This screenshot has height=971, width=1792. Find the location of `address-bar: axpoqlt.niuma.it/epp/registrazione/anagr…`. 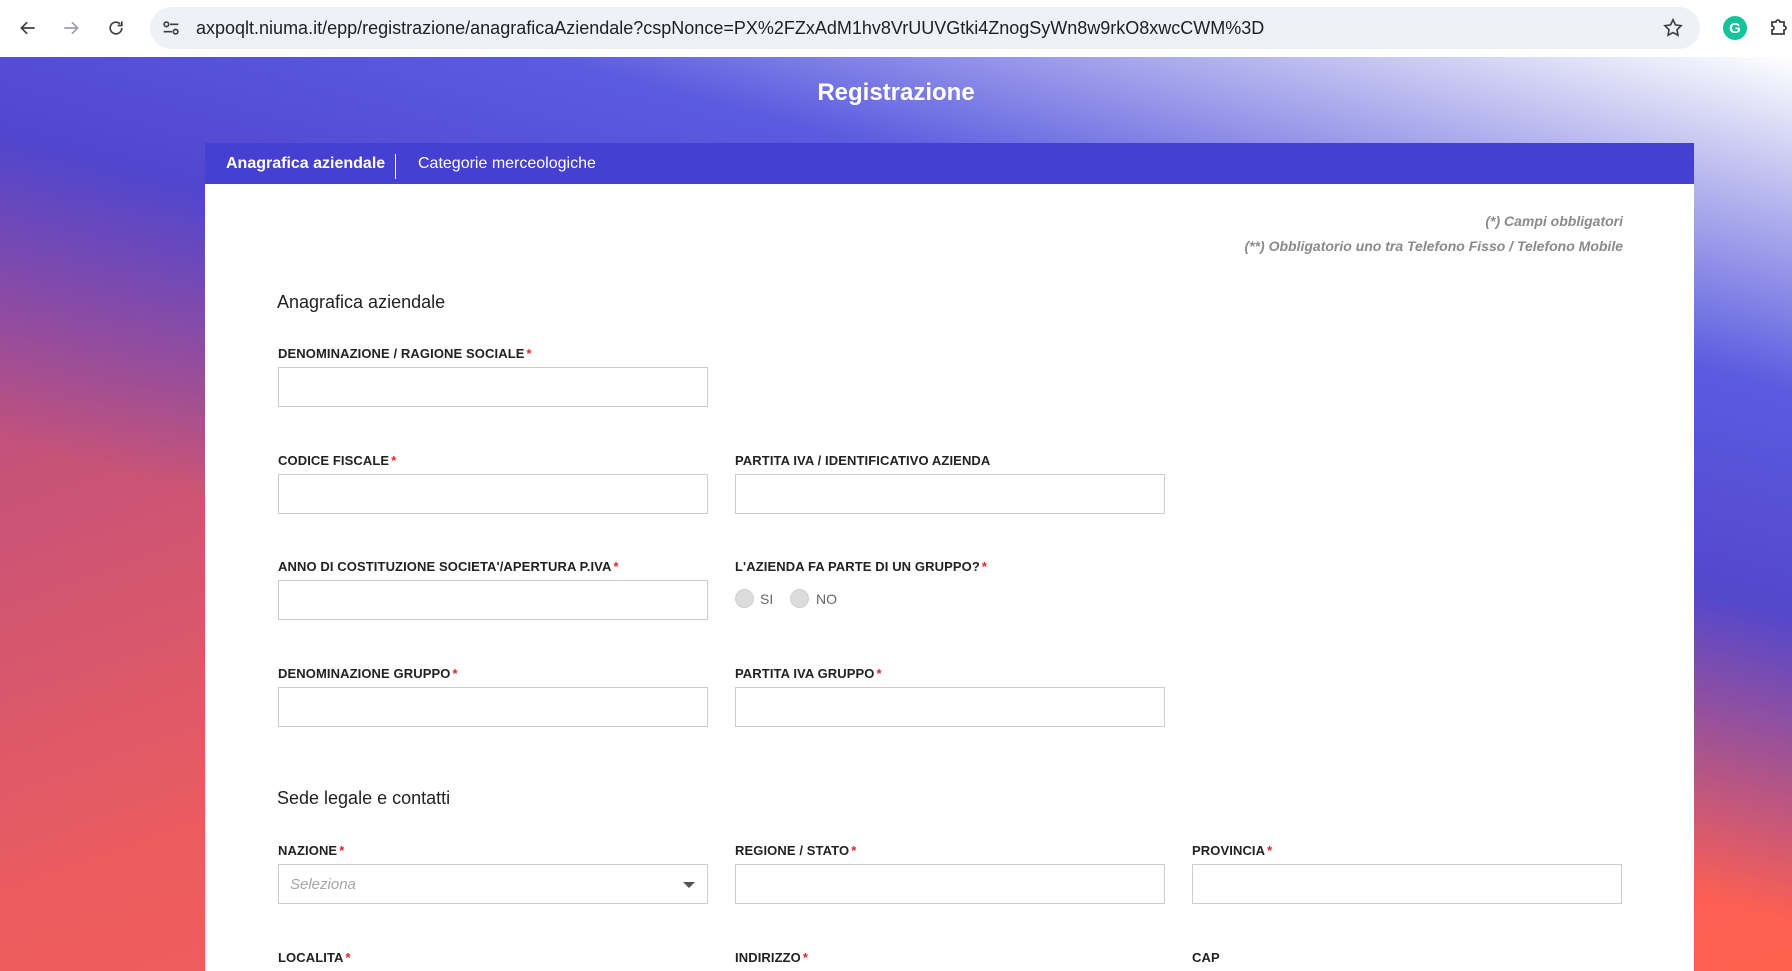

address-bar: axpoqlt.niuma.it/epp/registrazione/anagr… is located at coordinates (925, 28).